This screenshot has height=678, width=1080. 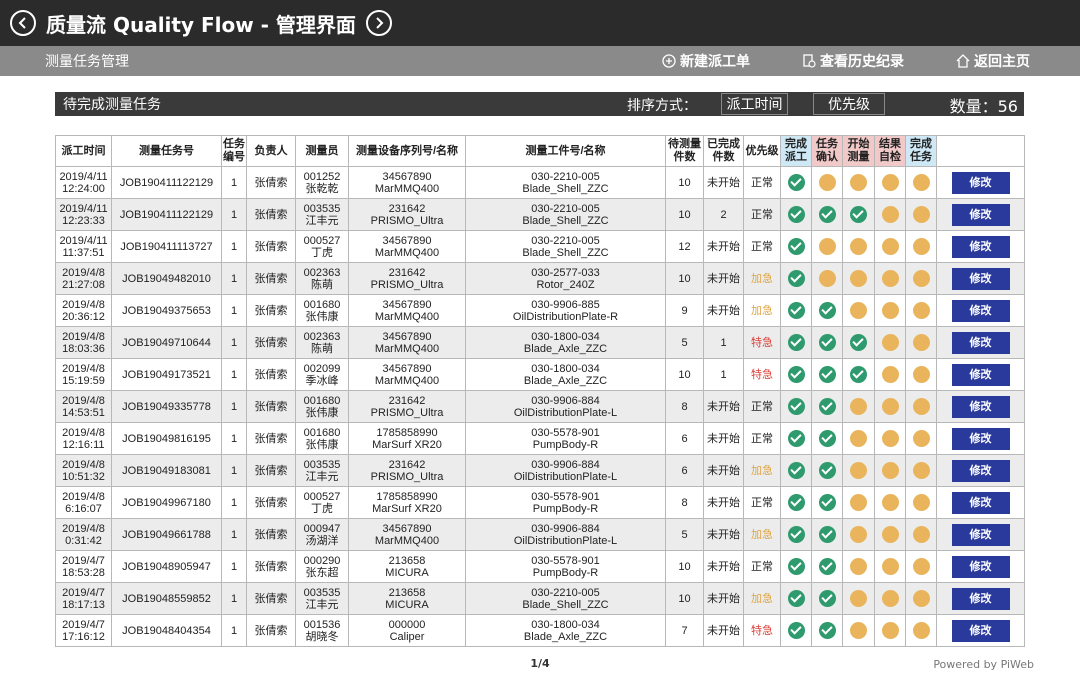 I want to click on cell-device: 231642 PRISMO_Ultra, so click(x=407, y=470).